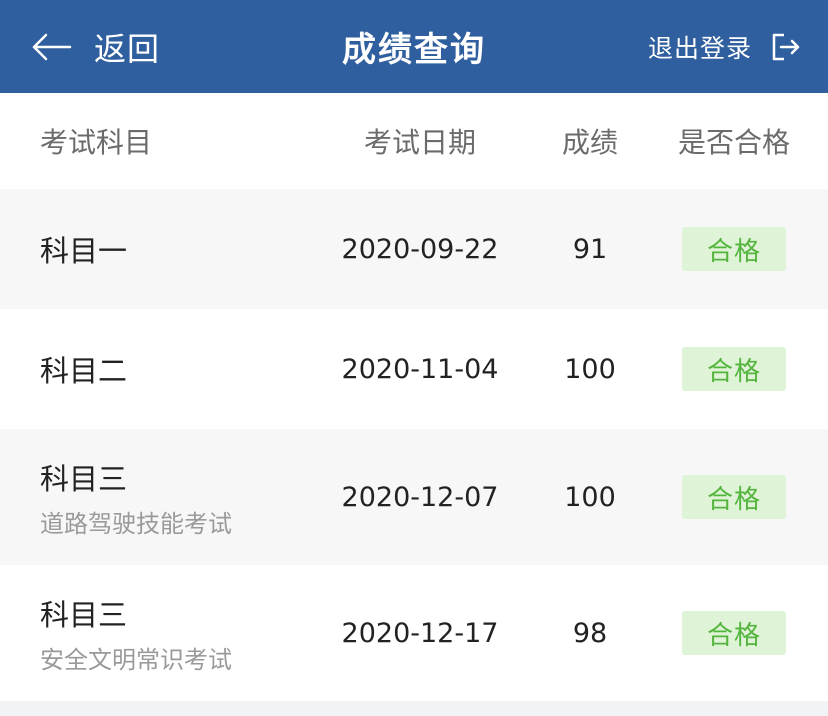 This screenshot has width=828, height=716. Describe the element at coordinates (419, 142) in the screenshot. I see `column-header-date: 考试日期` at that location.